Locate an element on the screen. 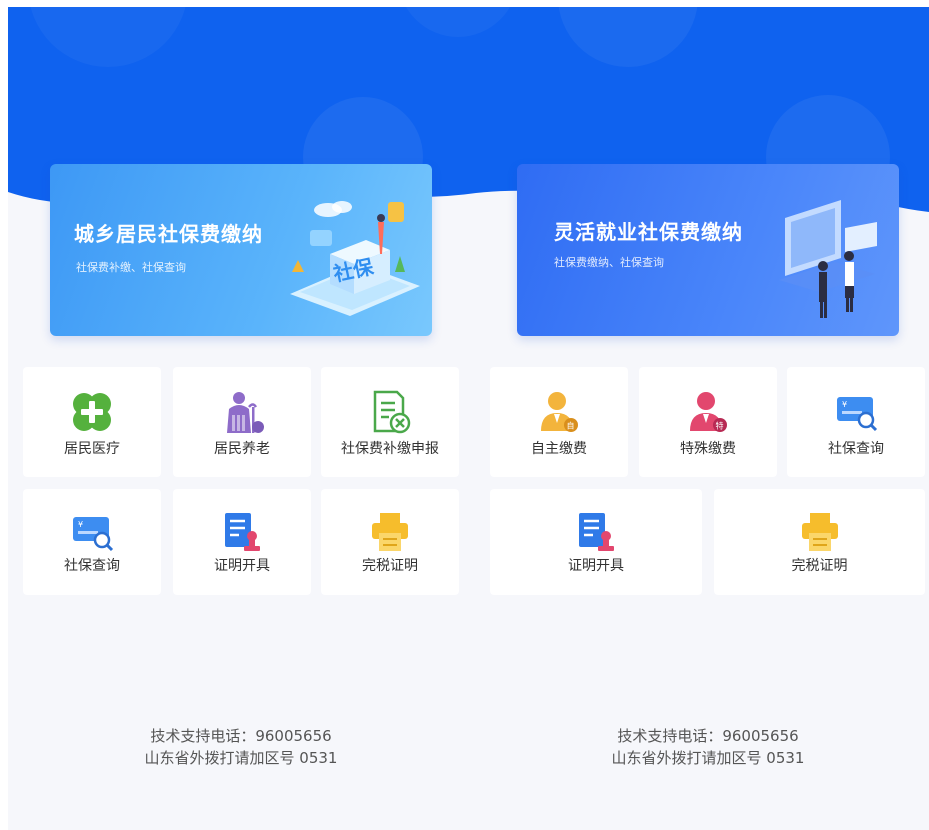 The width and height of the screenshot is (929, 830). self-badge-text: 自 is located at coordinates (571, 426).